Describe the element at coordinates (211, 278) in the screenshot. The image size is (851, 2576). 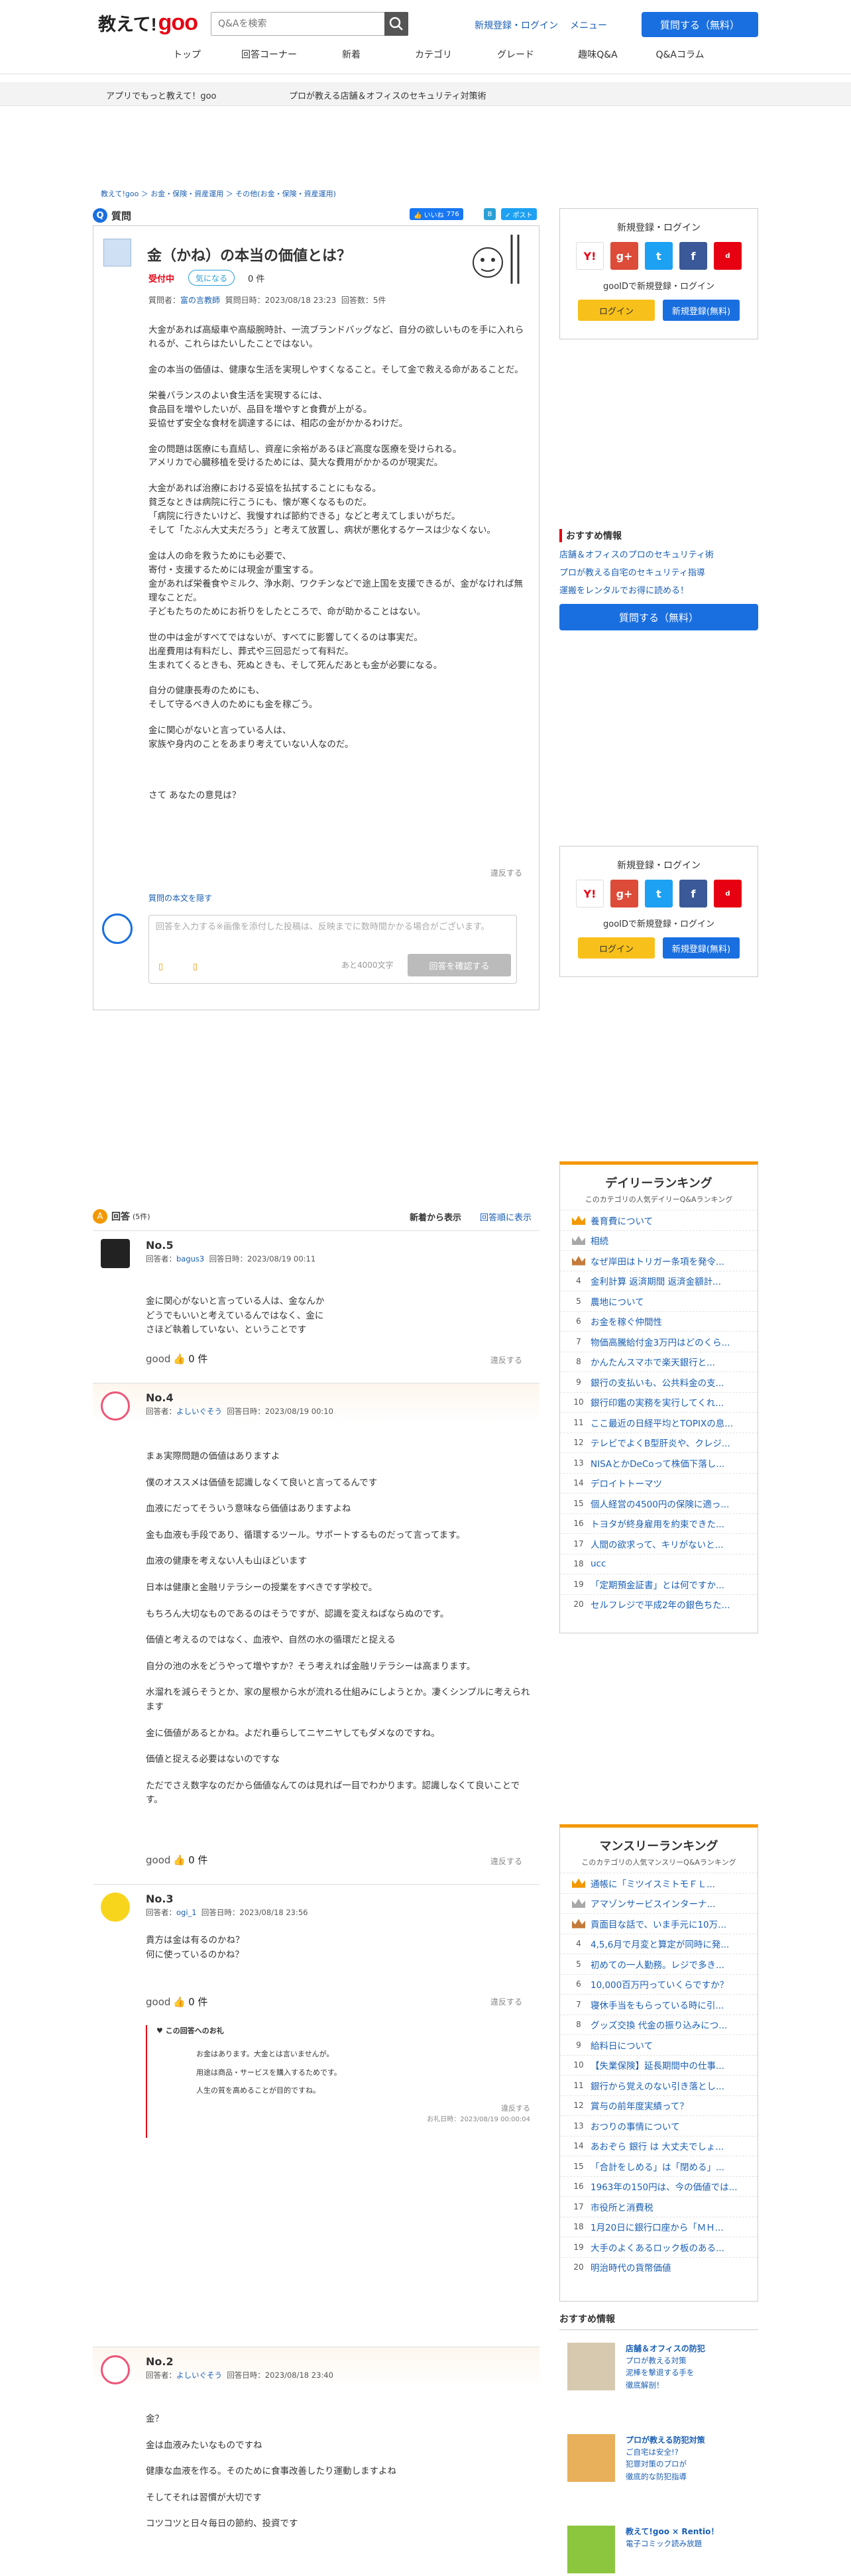
I see `follow-button: 気になる` at that location.